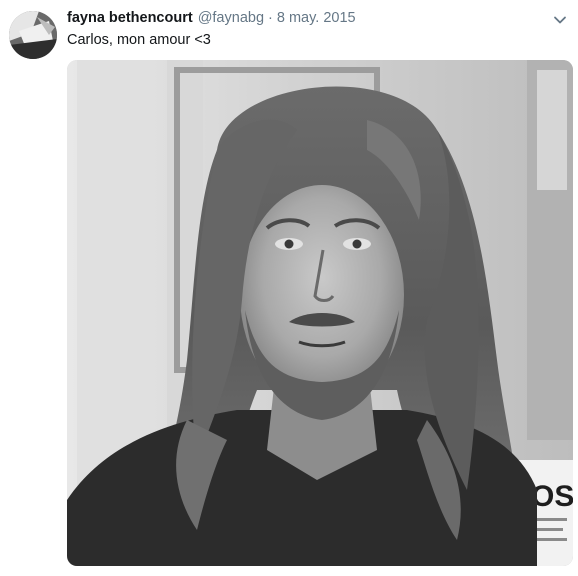  I want to click on user-handle: @faynabg, so click(231, 18).